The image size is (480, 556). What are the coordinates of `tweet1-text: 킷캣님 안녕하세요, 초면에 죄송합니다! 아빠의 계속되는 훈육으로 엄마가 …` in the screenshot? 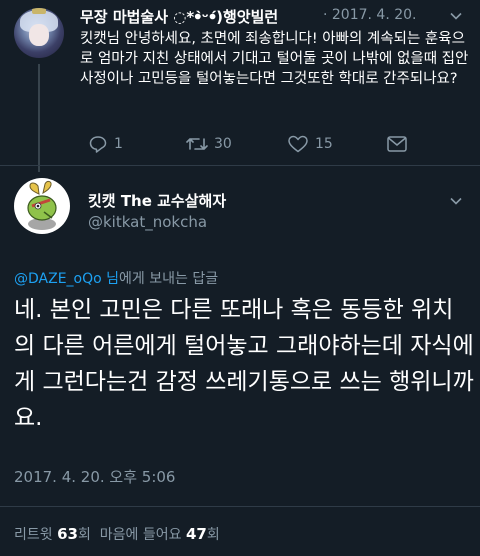 It's located at (274, 59).